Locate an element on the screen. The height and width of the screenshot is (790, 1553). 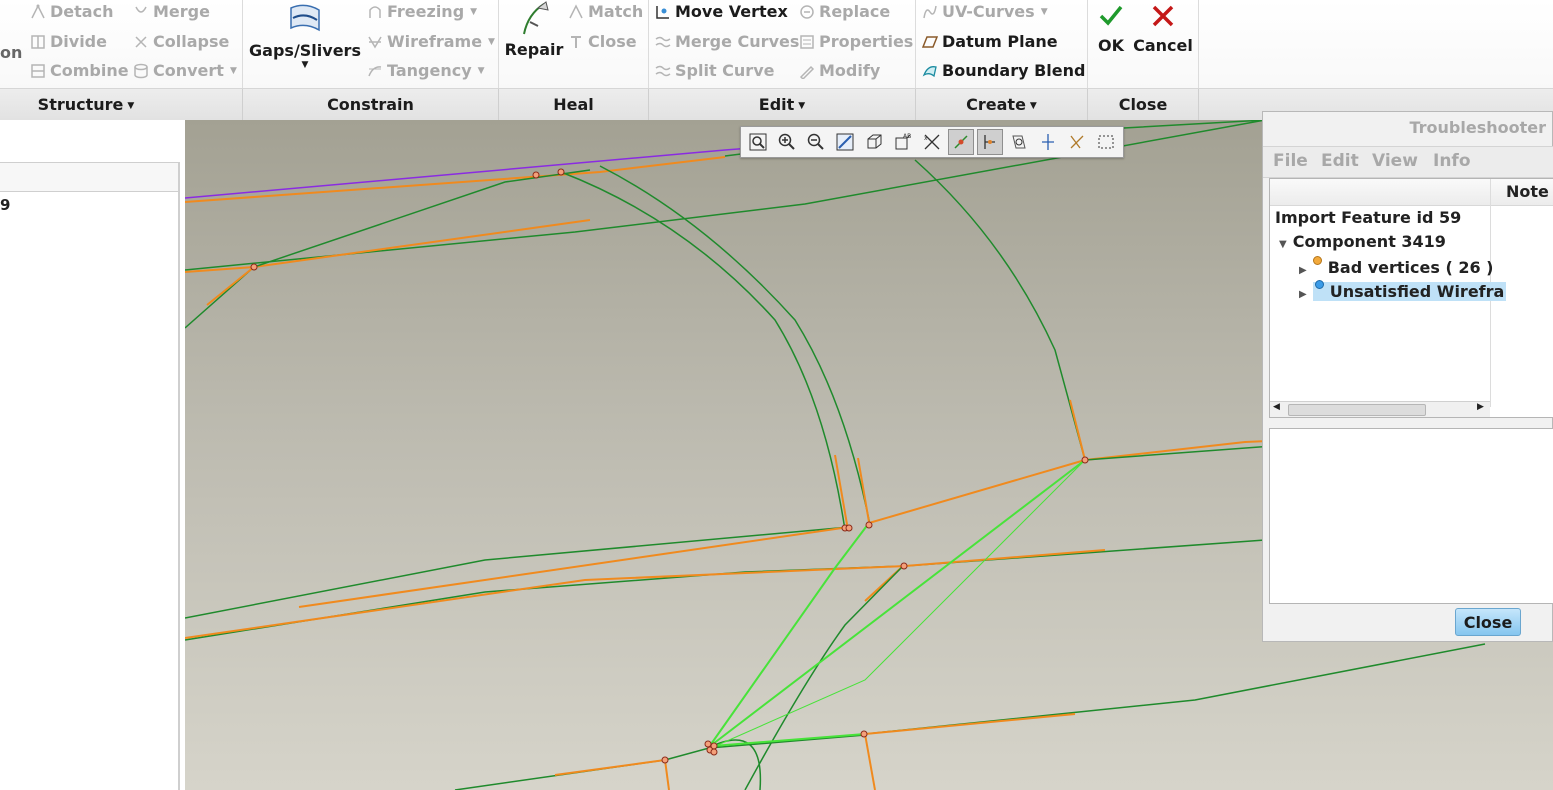
saved-orientations-button: AB is located at coordinates (903, 142).